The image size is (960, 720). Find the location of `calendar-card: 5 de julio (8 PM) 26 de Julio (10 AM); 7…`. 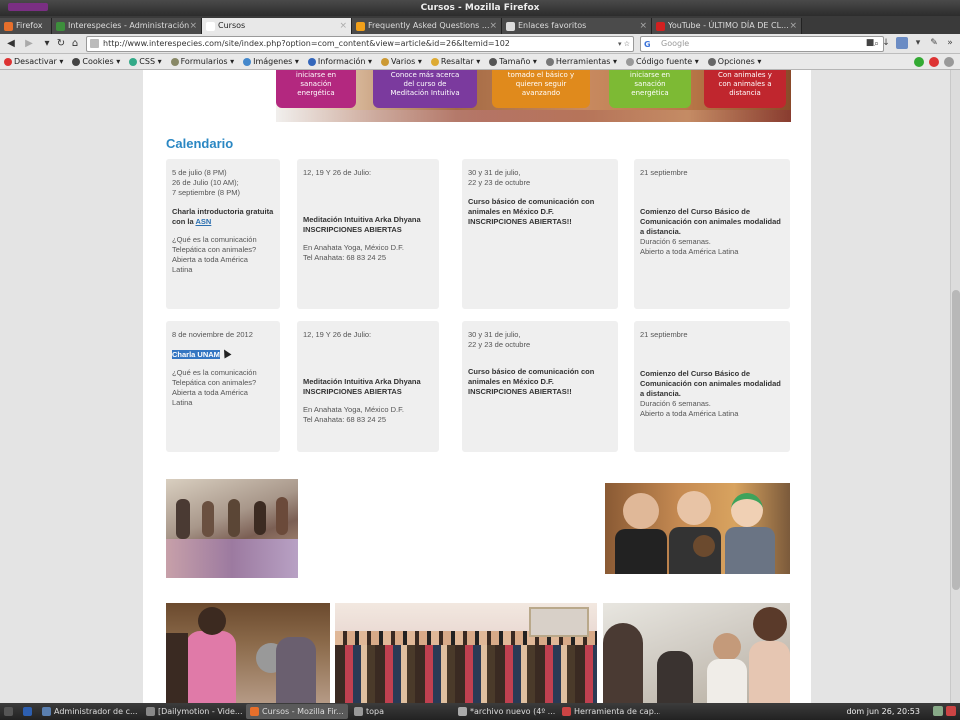

calendar-card: 5 de julio (8 PM) 26 de Julio (10 AM); 7… is located at coordinates (223, 234).